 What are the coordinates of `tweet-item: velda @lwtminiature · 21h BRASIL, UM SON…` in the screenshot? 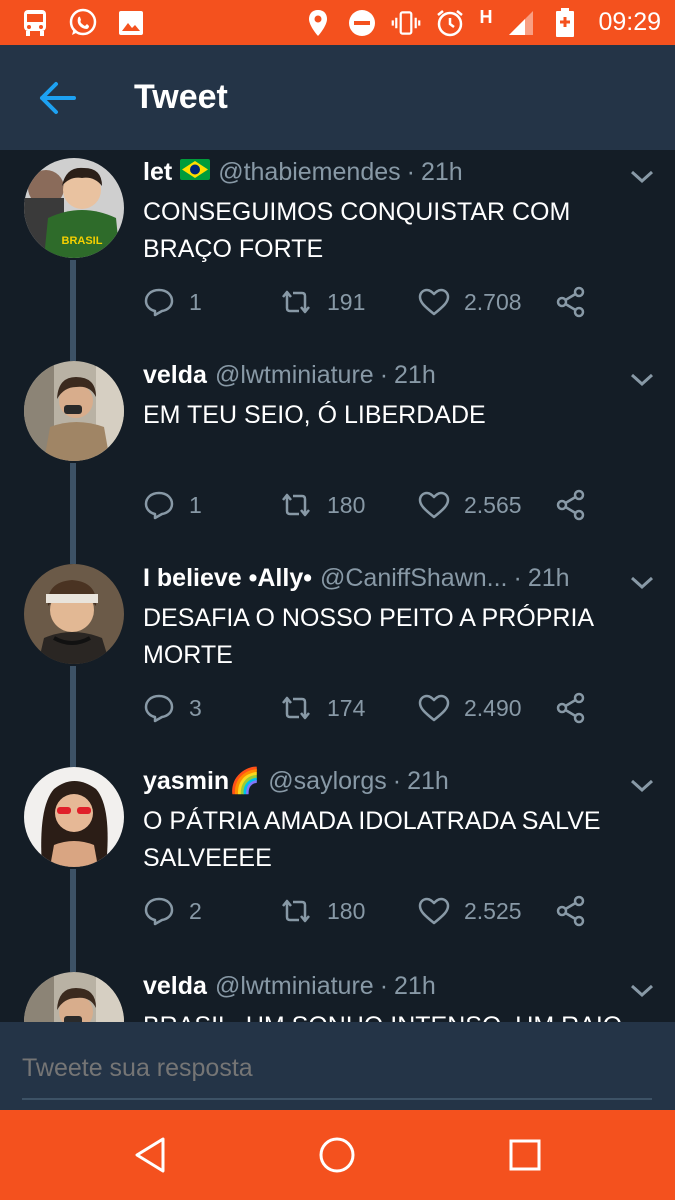 It's located at (337, 993).